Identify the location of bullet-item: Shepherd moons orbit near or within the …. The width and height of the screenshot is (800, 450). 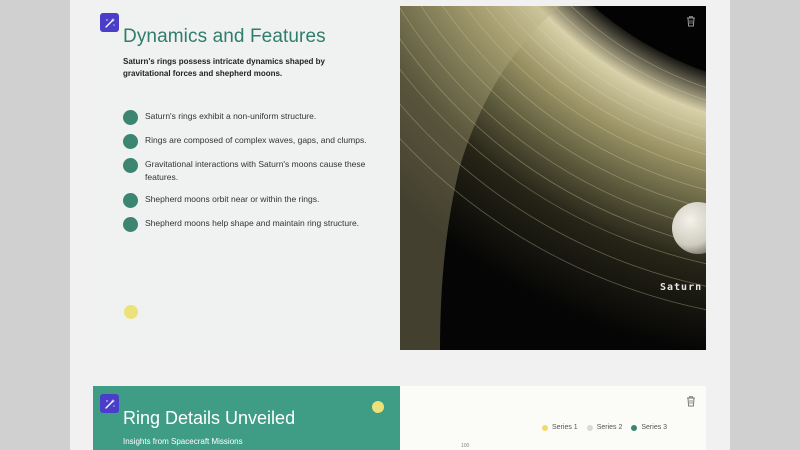
(248, 200).